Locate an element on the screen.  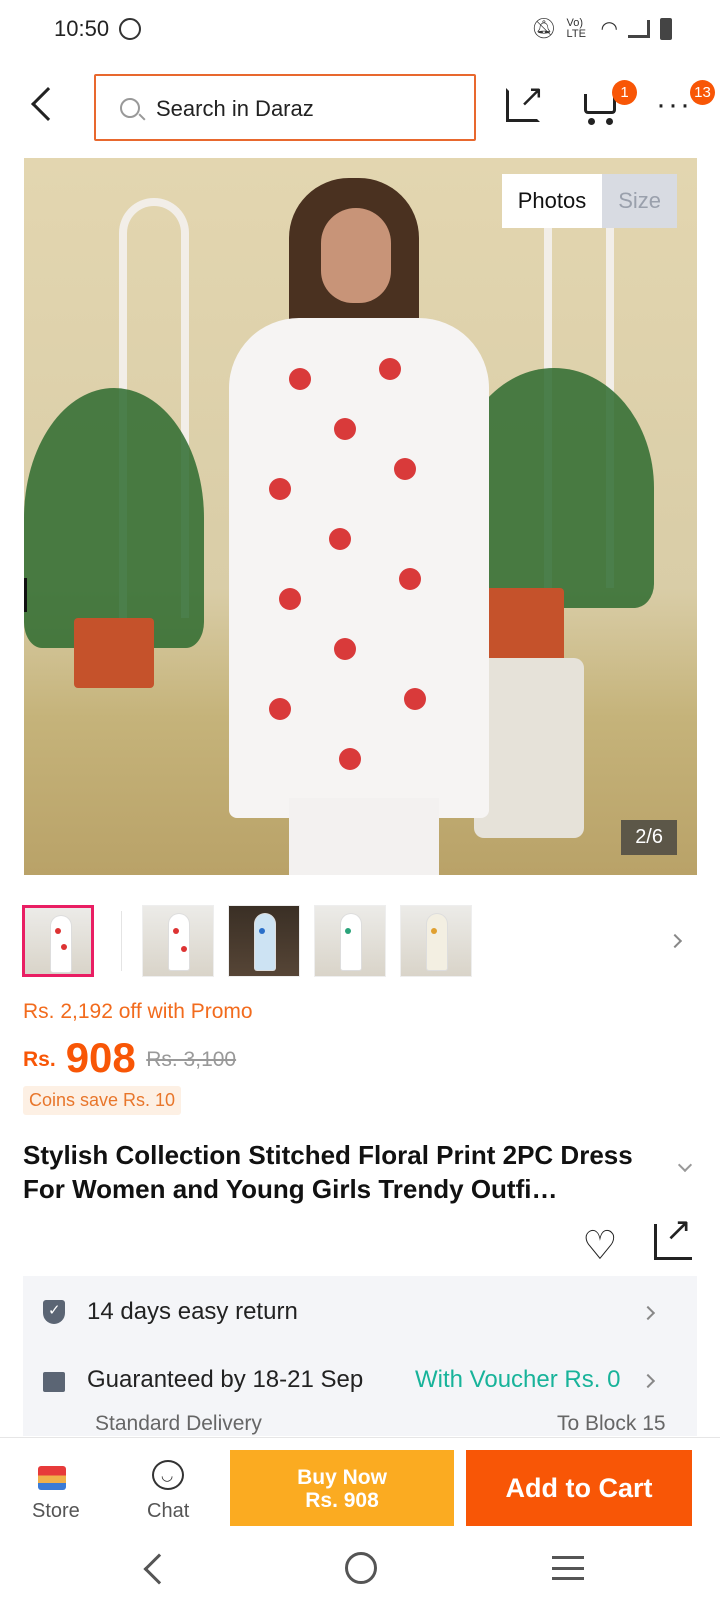
add-to-cart-button: Add to Cart is located at coordinates (579, 1488).